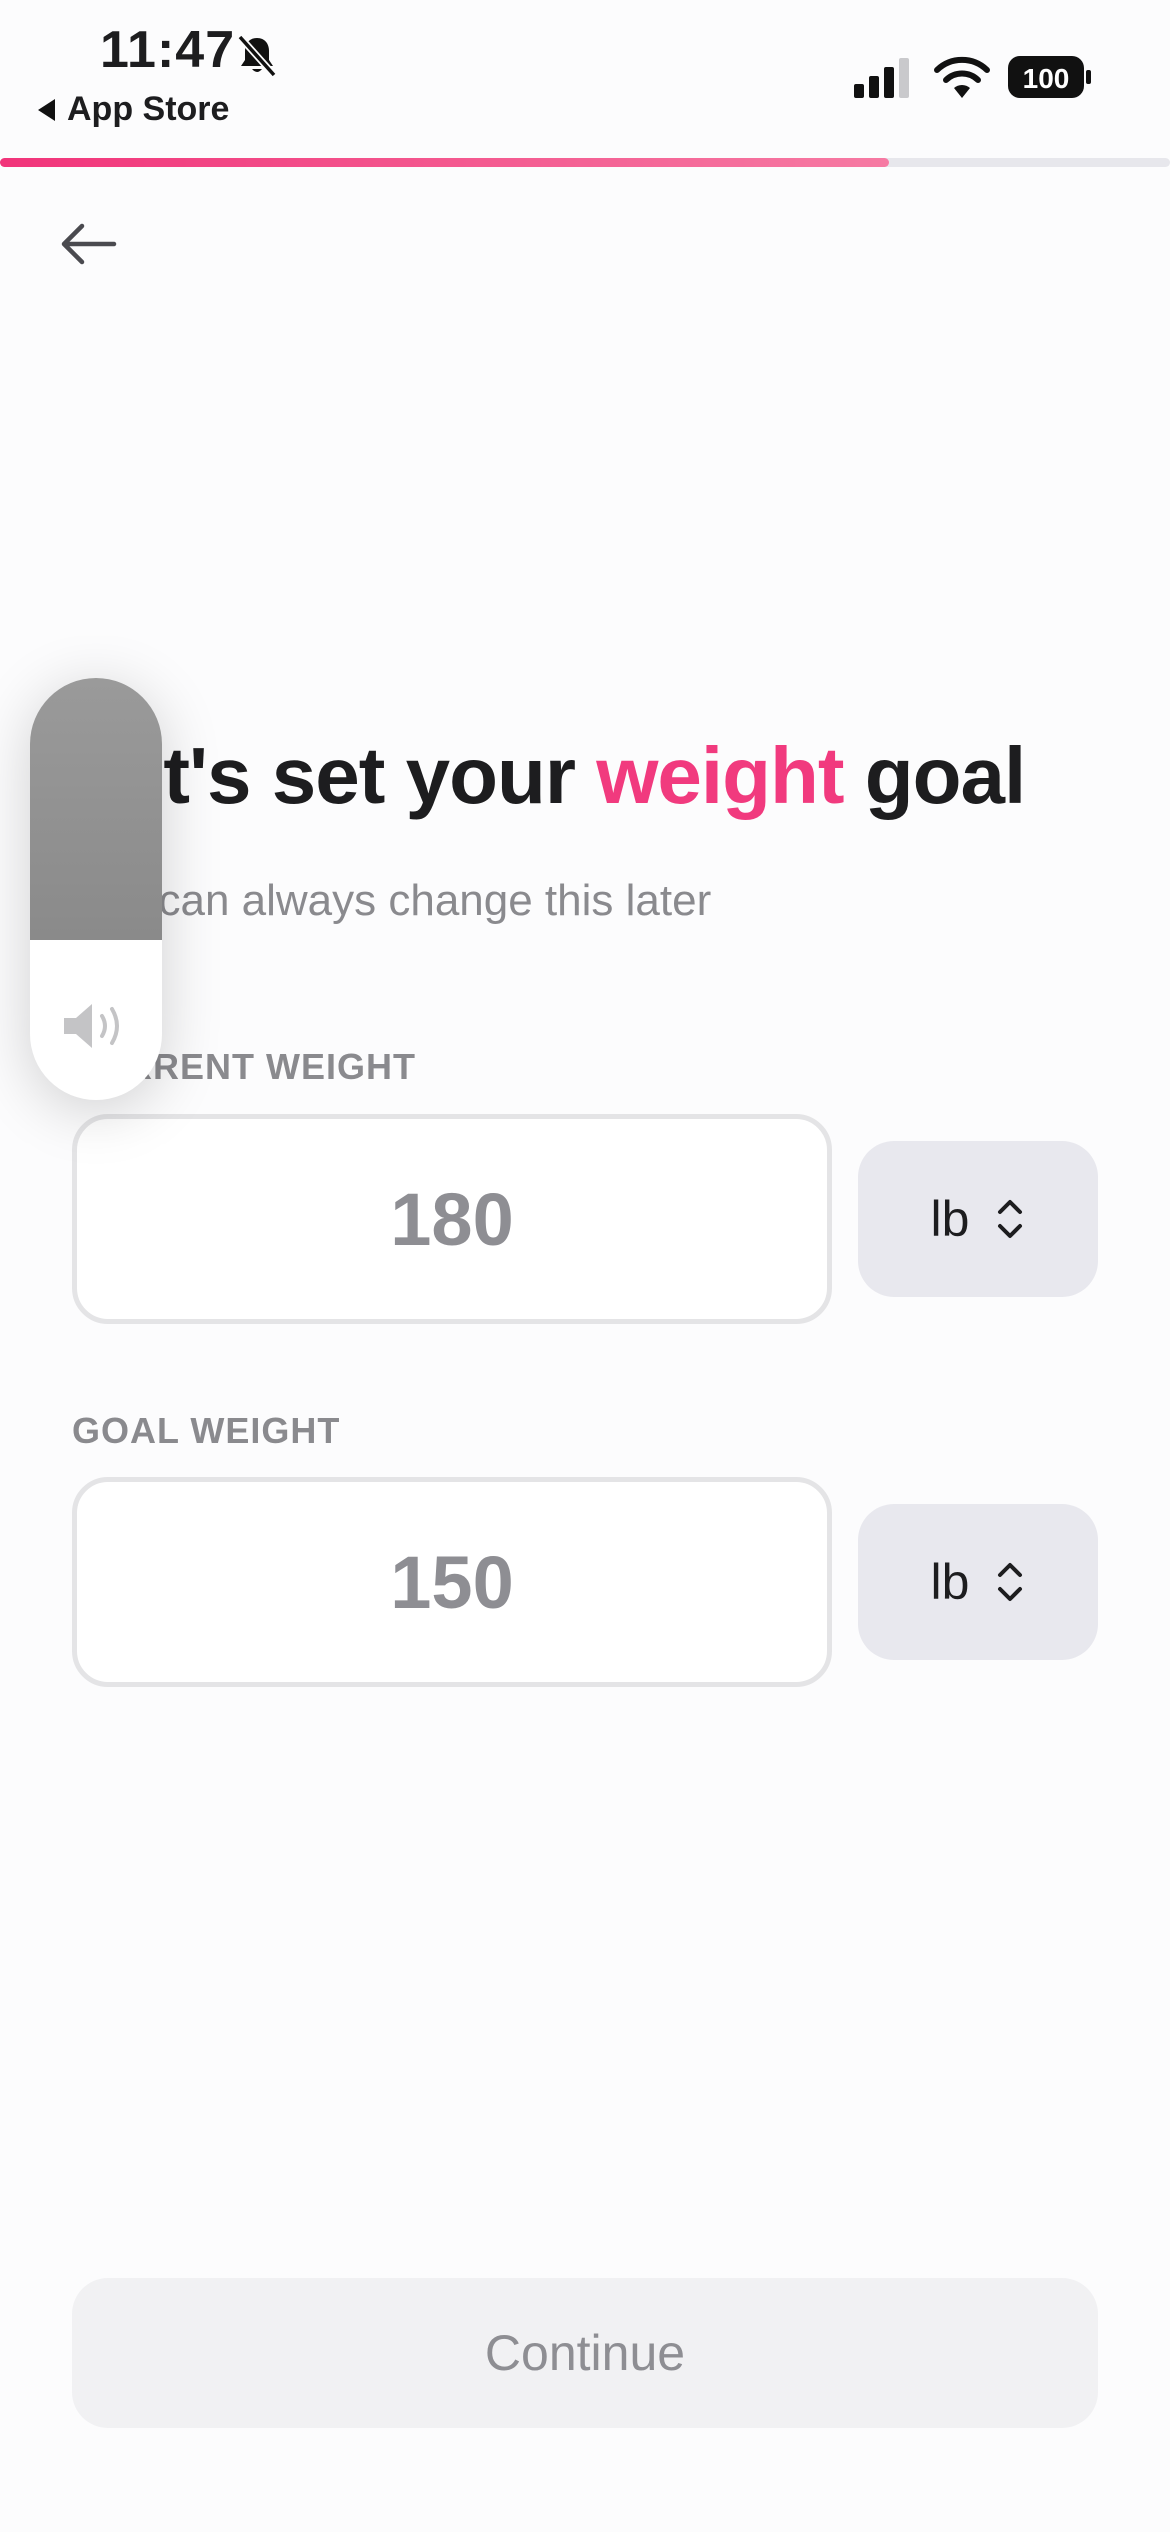  I want to click on progress-fill, so click(445, 162).